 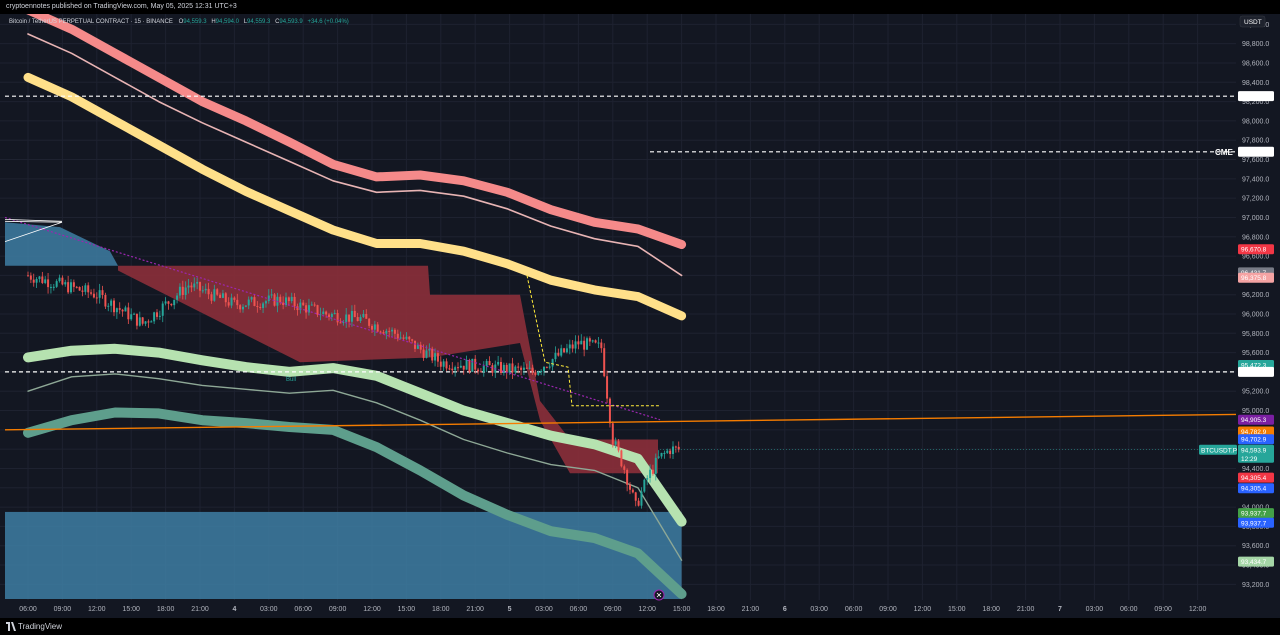 I want to click on x-tick-label: 4, so click(x=234, y=609).